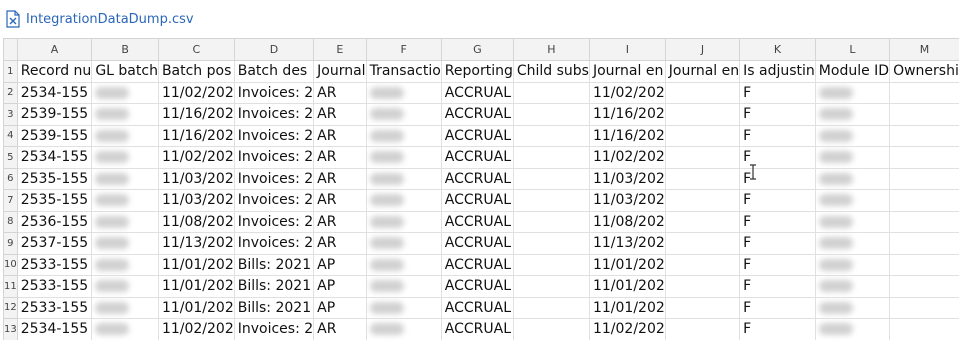 The width and height of the screenshot is (959, 340). Describe the element at coordinates (627, 49) in the screenshot. I see `column-header-i: I` at that location.